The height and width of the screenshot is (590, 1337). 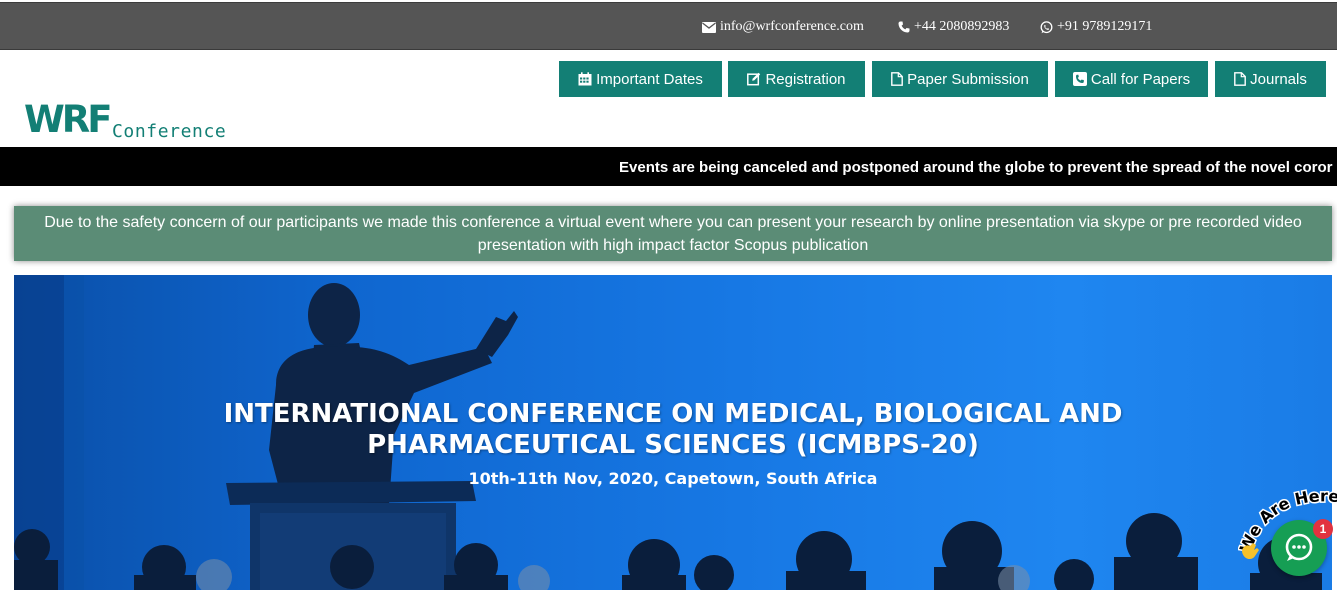 I want to click on email-link: info@wrfconference.com, so click(x=783, y=27).